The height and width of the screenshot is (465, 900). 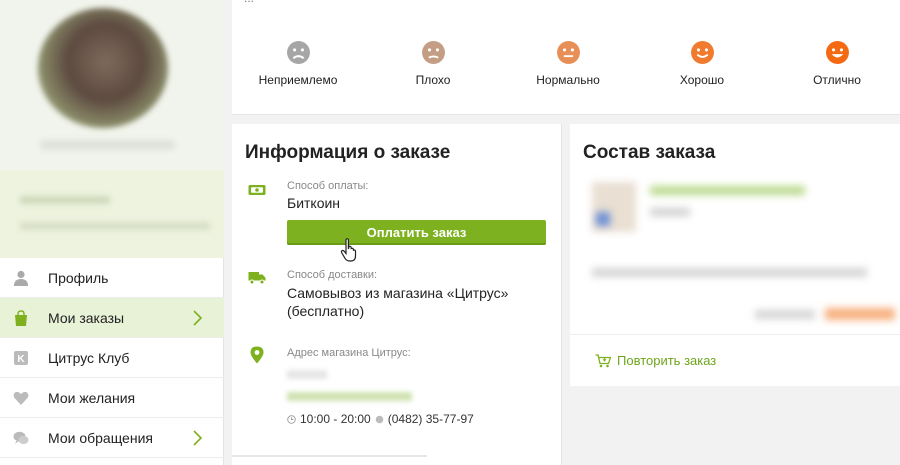 I want to click on very-sad-face-icon, so click(x=298, y=52).